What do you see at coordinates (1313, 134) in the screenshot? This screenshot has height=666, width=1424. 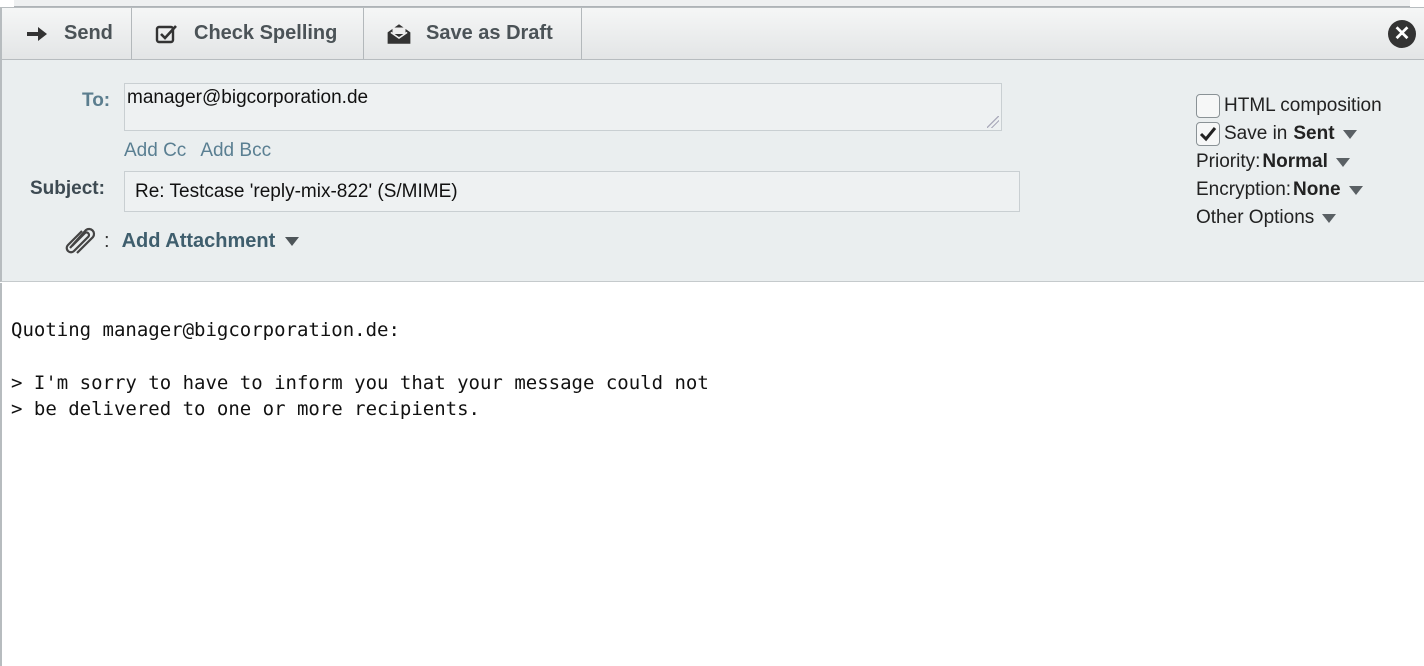 I see `save-in-folder: Sent` at bounding box center [1313, 134].